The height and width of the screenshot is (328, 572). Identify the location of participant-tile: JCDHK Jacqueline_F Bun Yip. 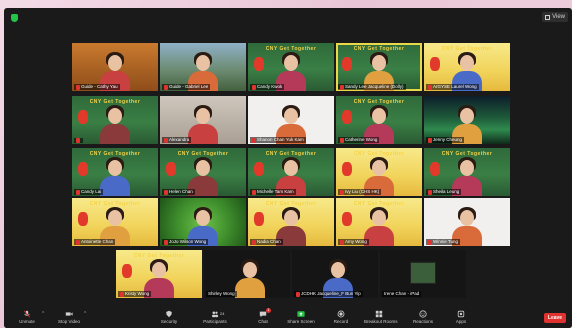
(335, 274).